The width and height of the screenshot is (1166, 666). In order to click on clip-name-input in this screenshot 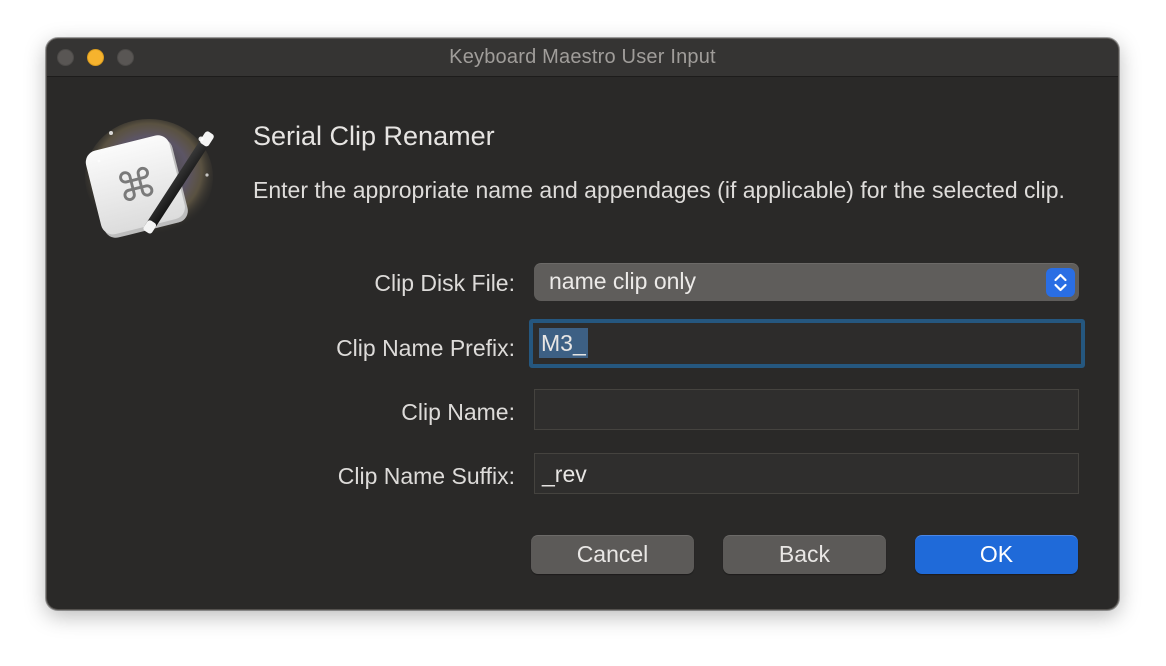, I will do `click(806, 409)`.